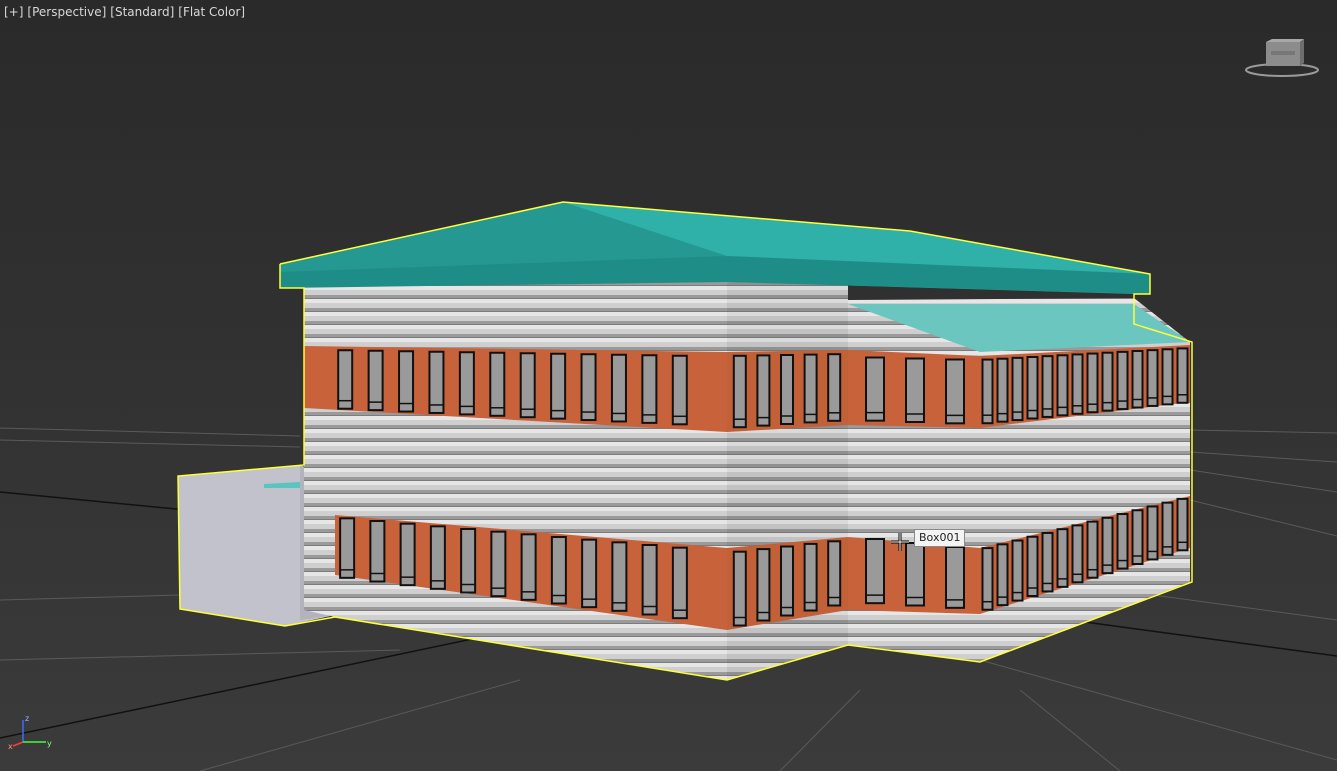 The width and height of the screenshot is (1337, 771). I want to click on axis-y-label: y, so click(49, 743).